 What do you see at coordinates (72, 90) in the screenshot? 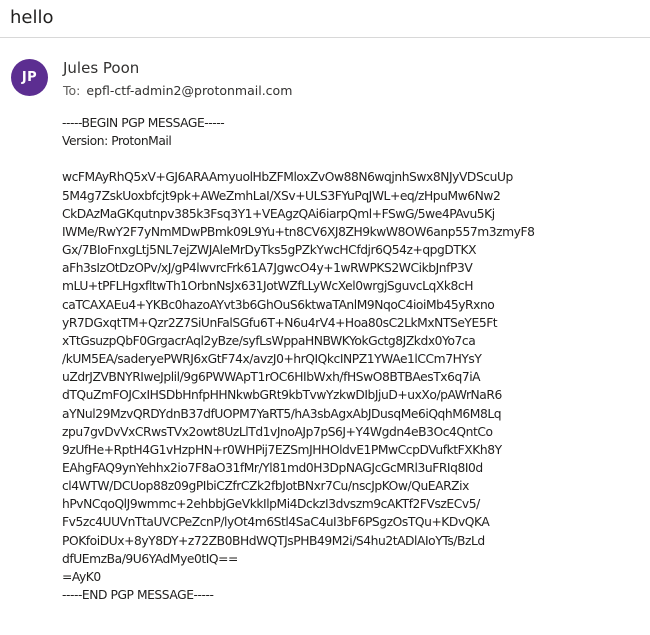
I see `to-label: To:` at bounding box center [72, 90].